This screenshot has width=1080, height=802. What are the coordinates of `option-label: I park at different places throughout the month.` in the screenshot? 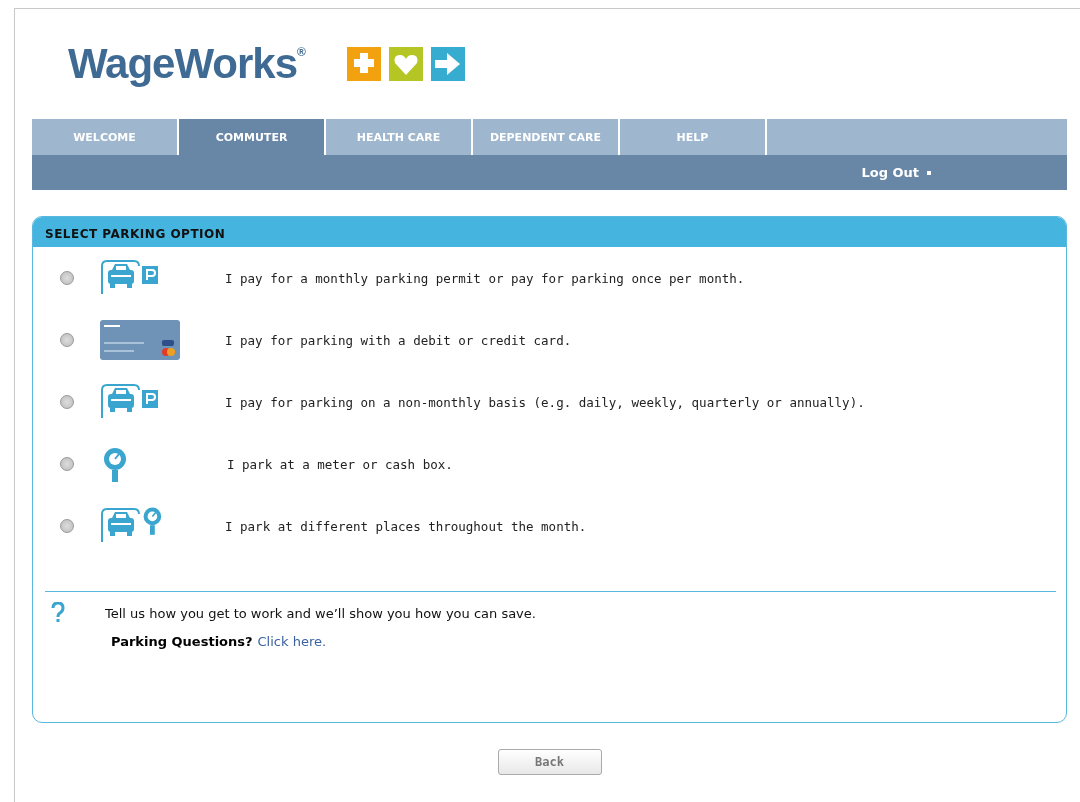 It's located at (406, 526).